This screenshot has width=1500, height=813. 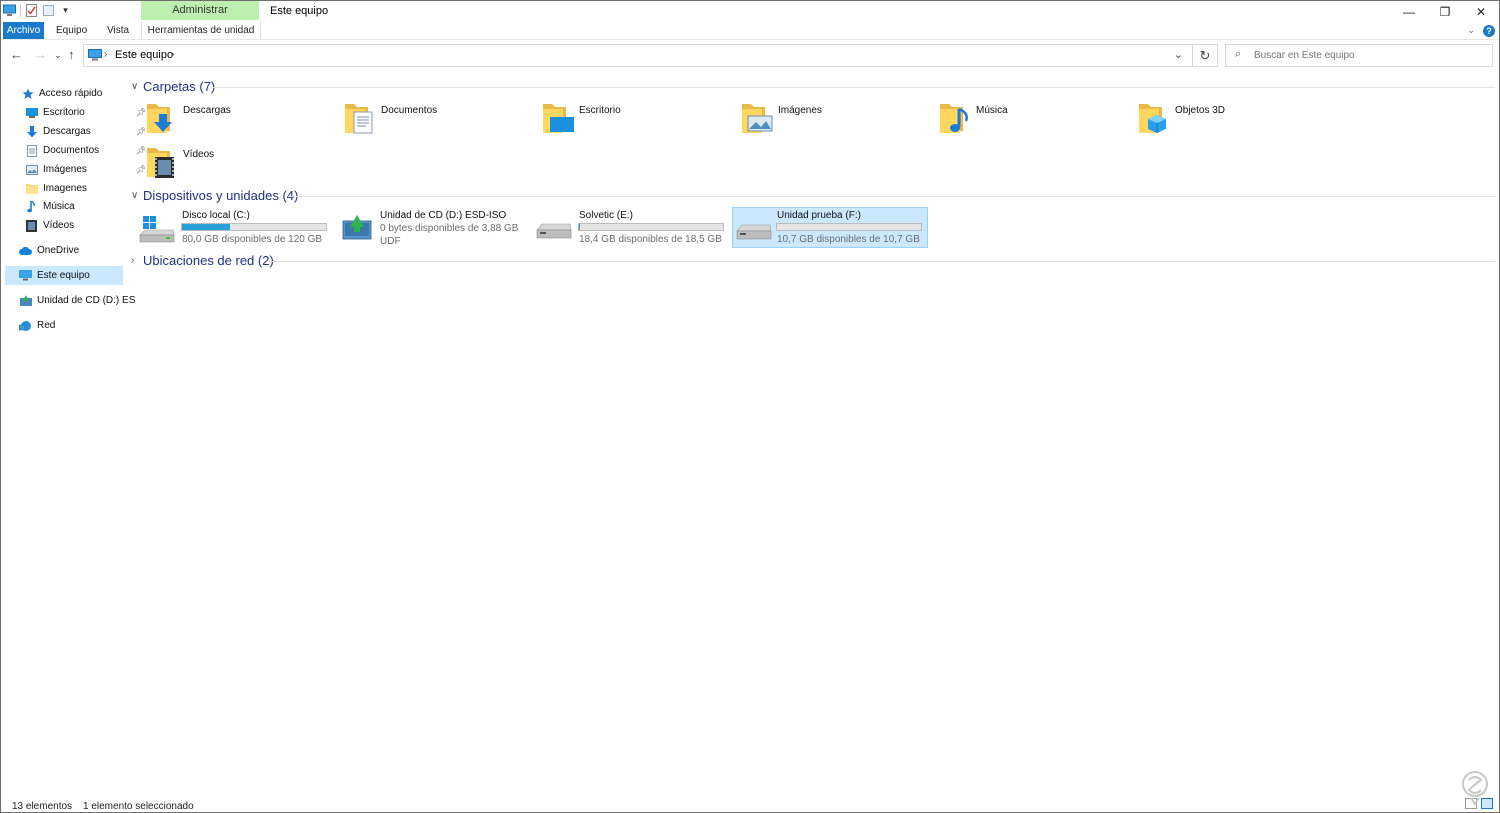 I want to click on up-arrow-icon: ↑, so click(x=71, y=54).